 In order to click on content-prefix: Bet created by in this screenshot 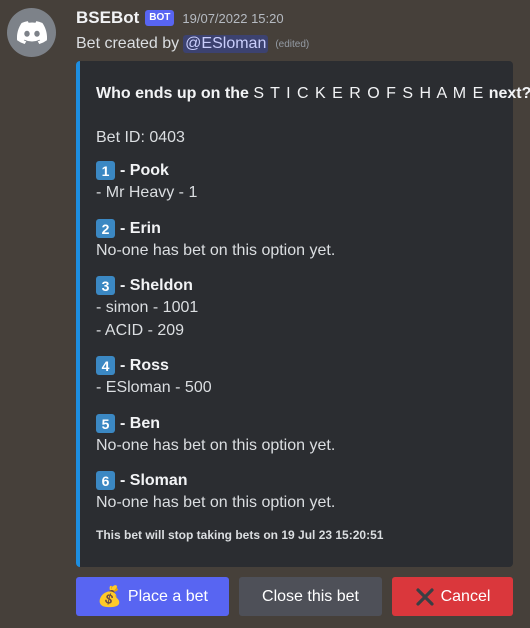, I will do `click(128, 43)`.